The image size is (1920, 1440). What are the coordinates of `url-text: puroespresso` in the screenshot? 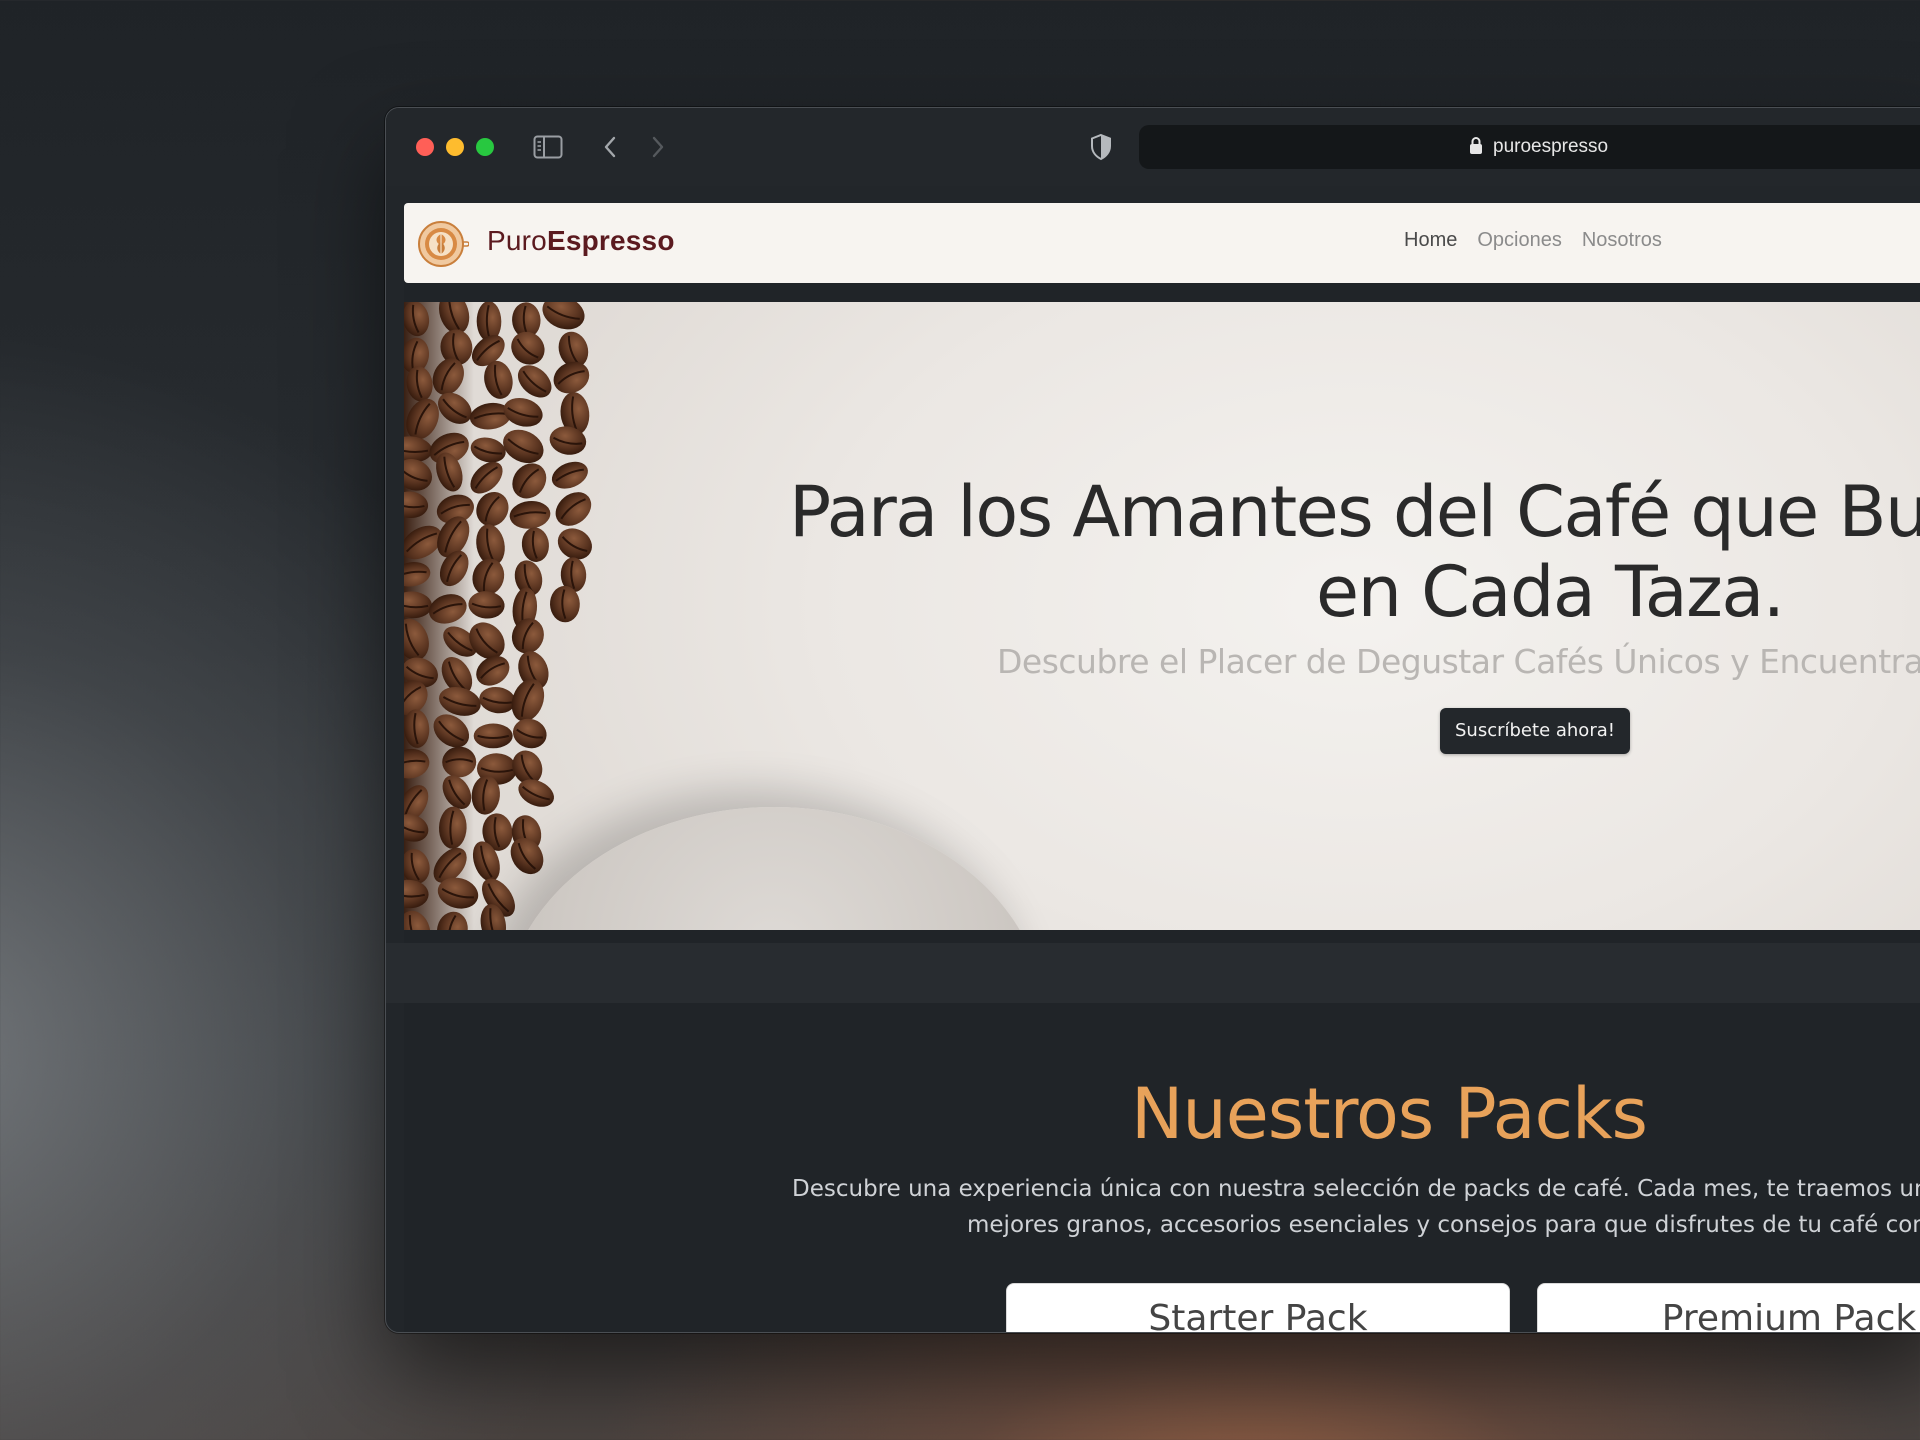 It's located at (1550, 147).